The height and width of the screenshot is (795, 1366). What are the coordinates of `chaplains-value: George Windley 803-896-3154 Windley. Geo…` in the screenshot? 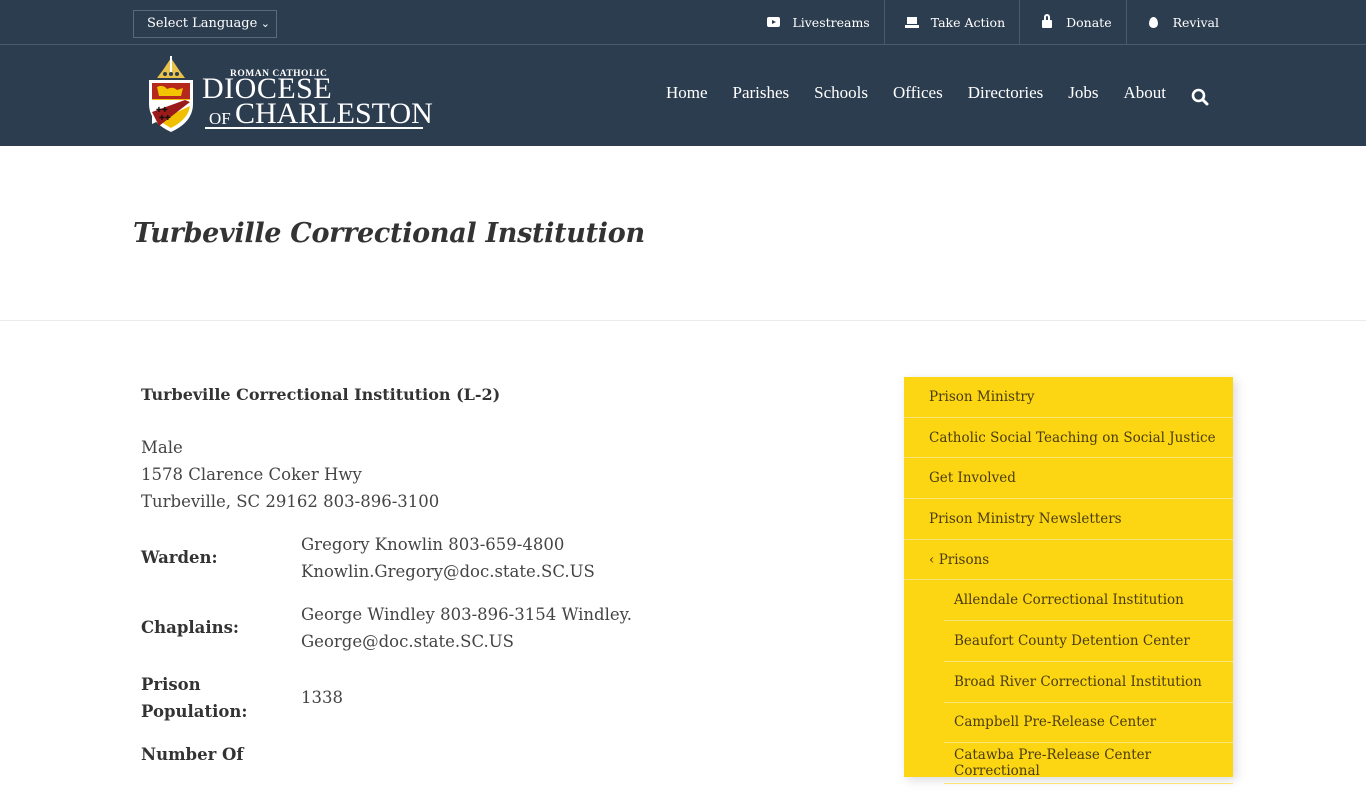 It's located at (501, 628).